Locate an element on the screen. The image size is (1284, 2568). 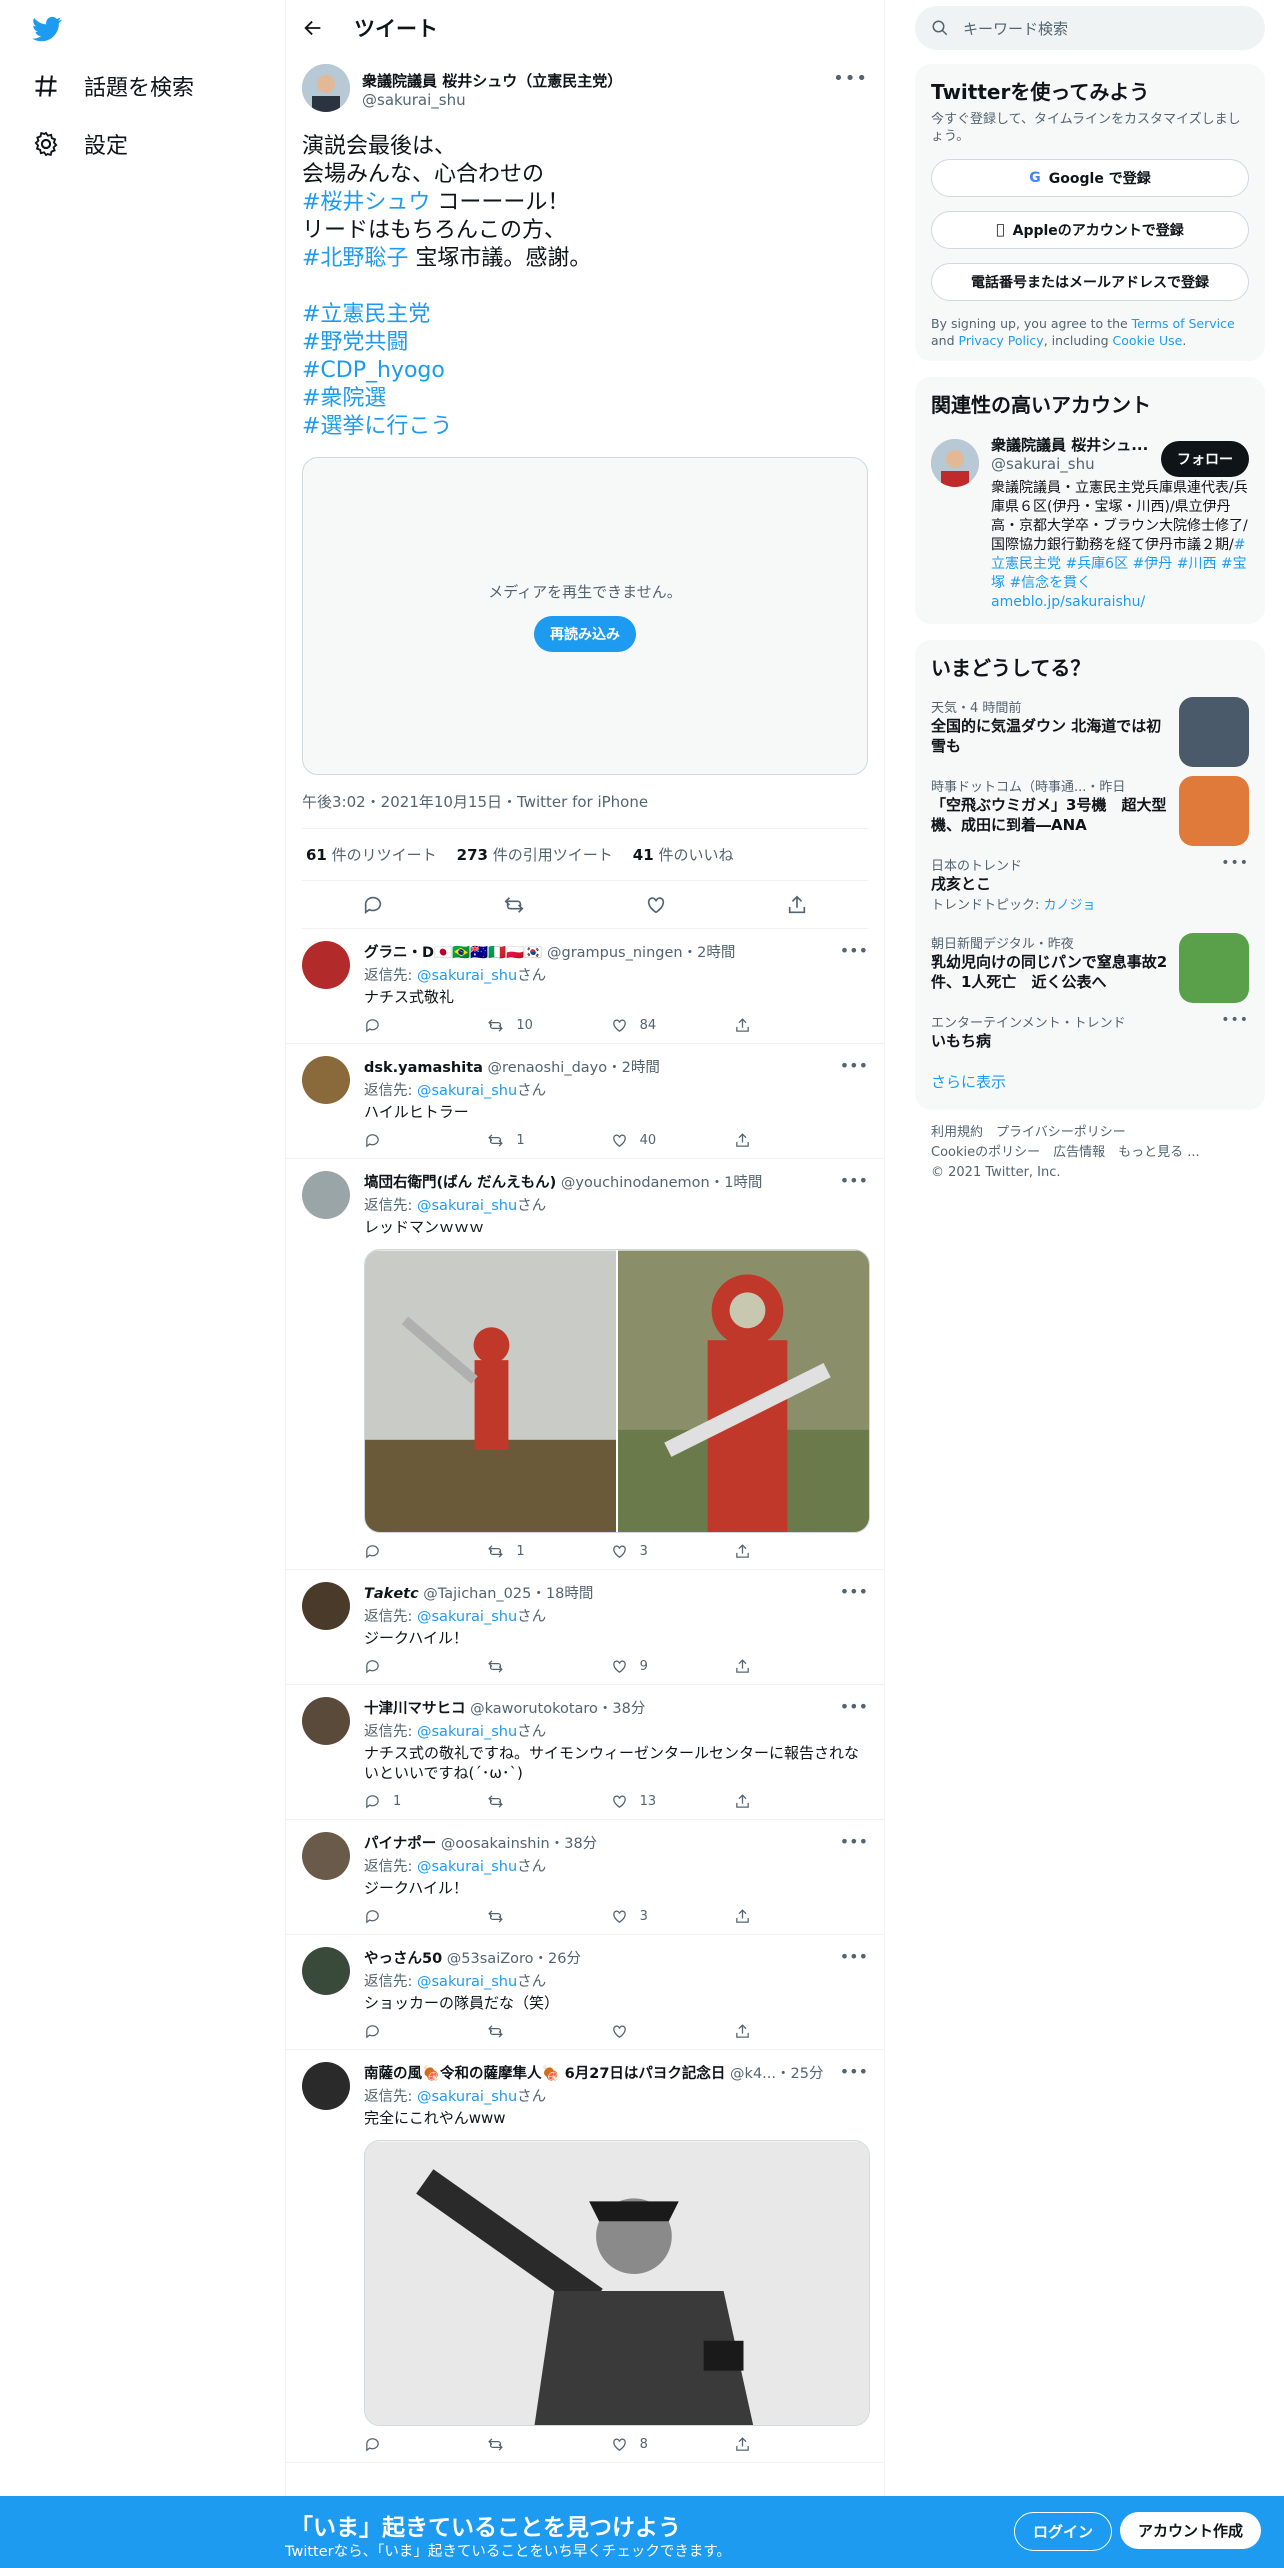
trend-topic-link: カノジョ is located at coordinates (1070, 905).